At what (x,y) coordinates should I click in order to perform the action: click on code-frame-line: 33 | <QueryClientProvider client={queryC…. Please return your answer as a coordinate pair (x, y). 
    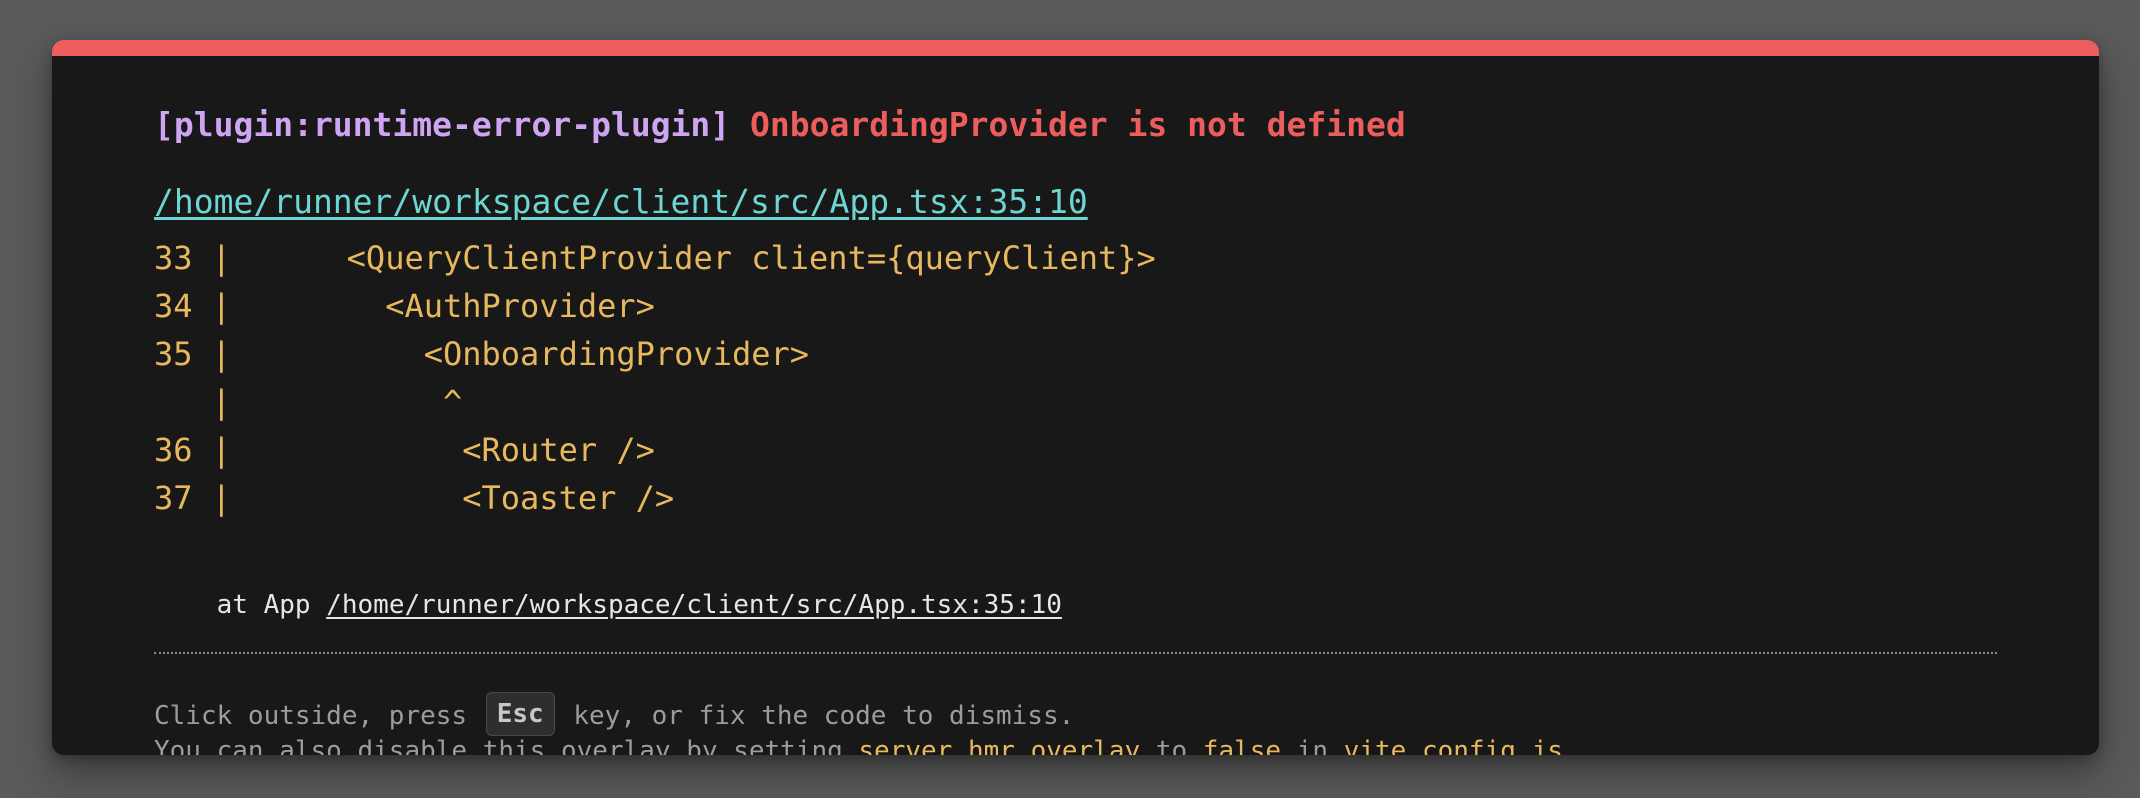
    Looking at the image, I should click on (655, 258).